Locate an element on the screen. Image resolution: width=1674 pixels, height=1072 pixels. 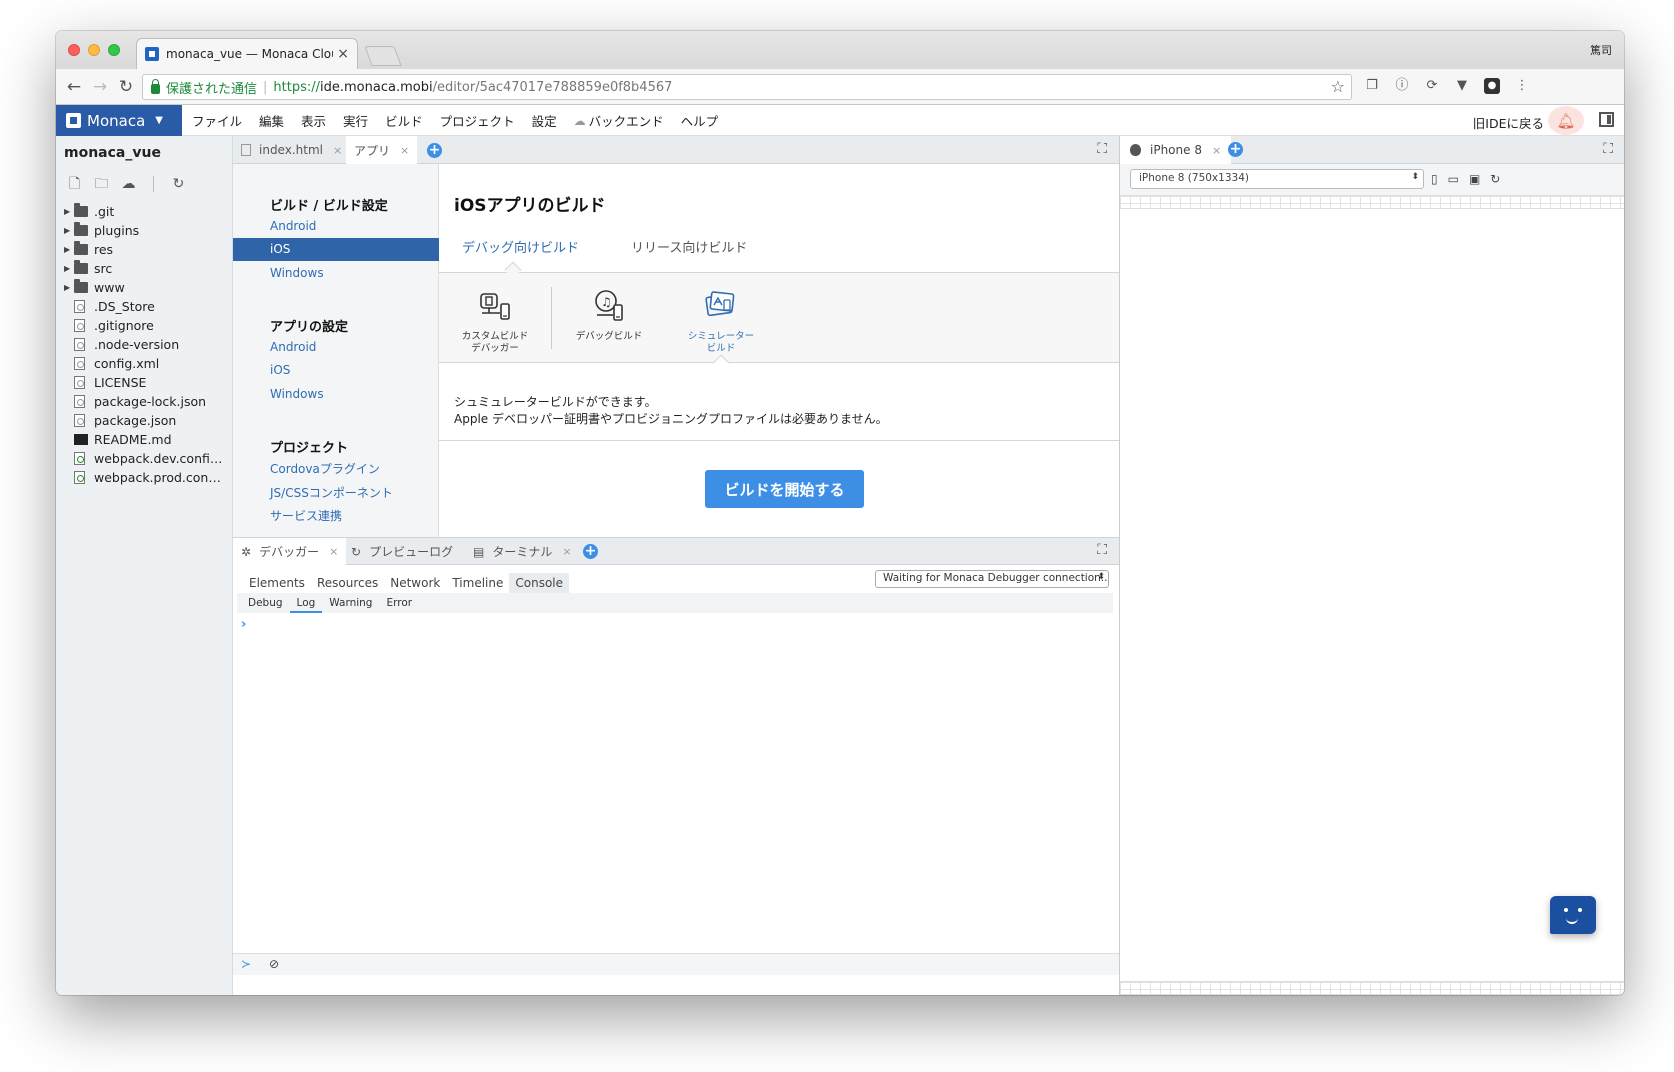
nav-link-cordova-plugins: Cordovaプラグイン is located at coordinates (325, 468).